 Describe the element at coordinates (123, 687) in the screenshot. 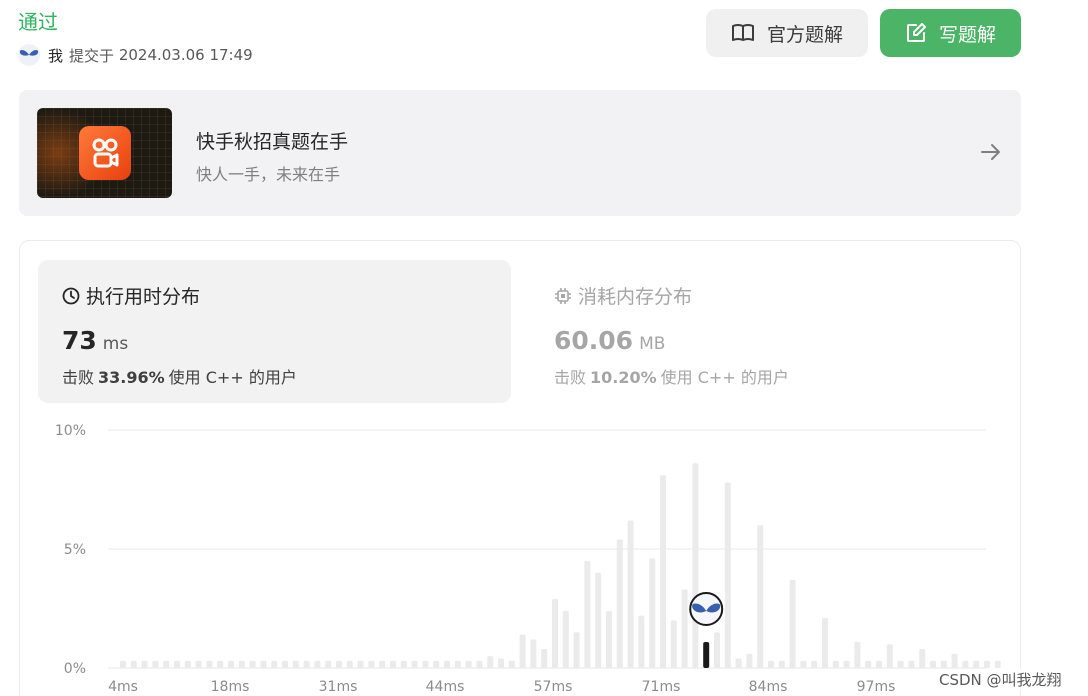

I see `x-tick-label: 4ms` at that location.